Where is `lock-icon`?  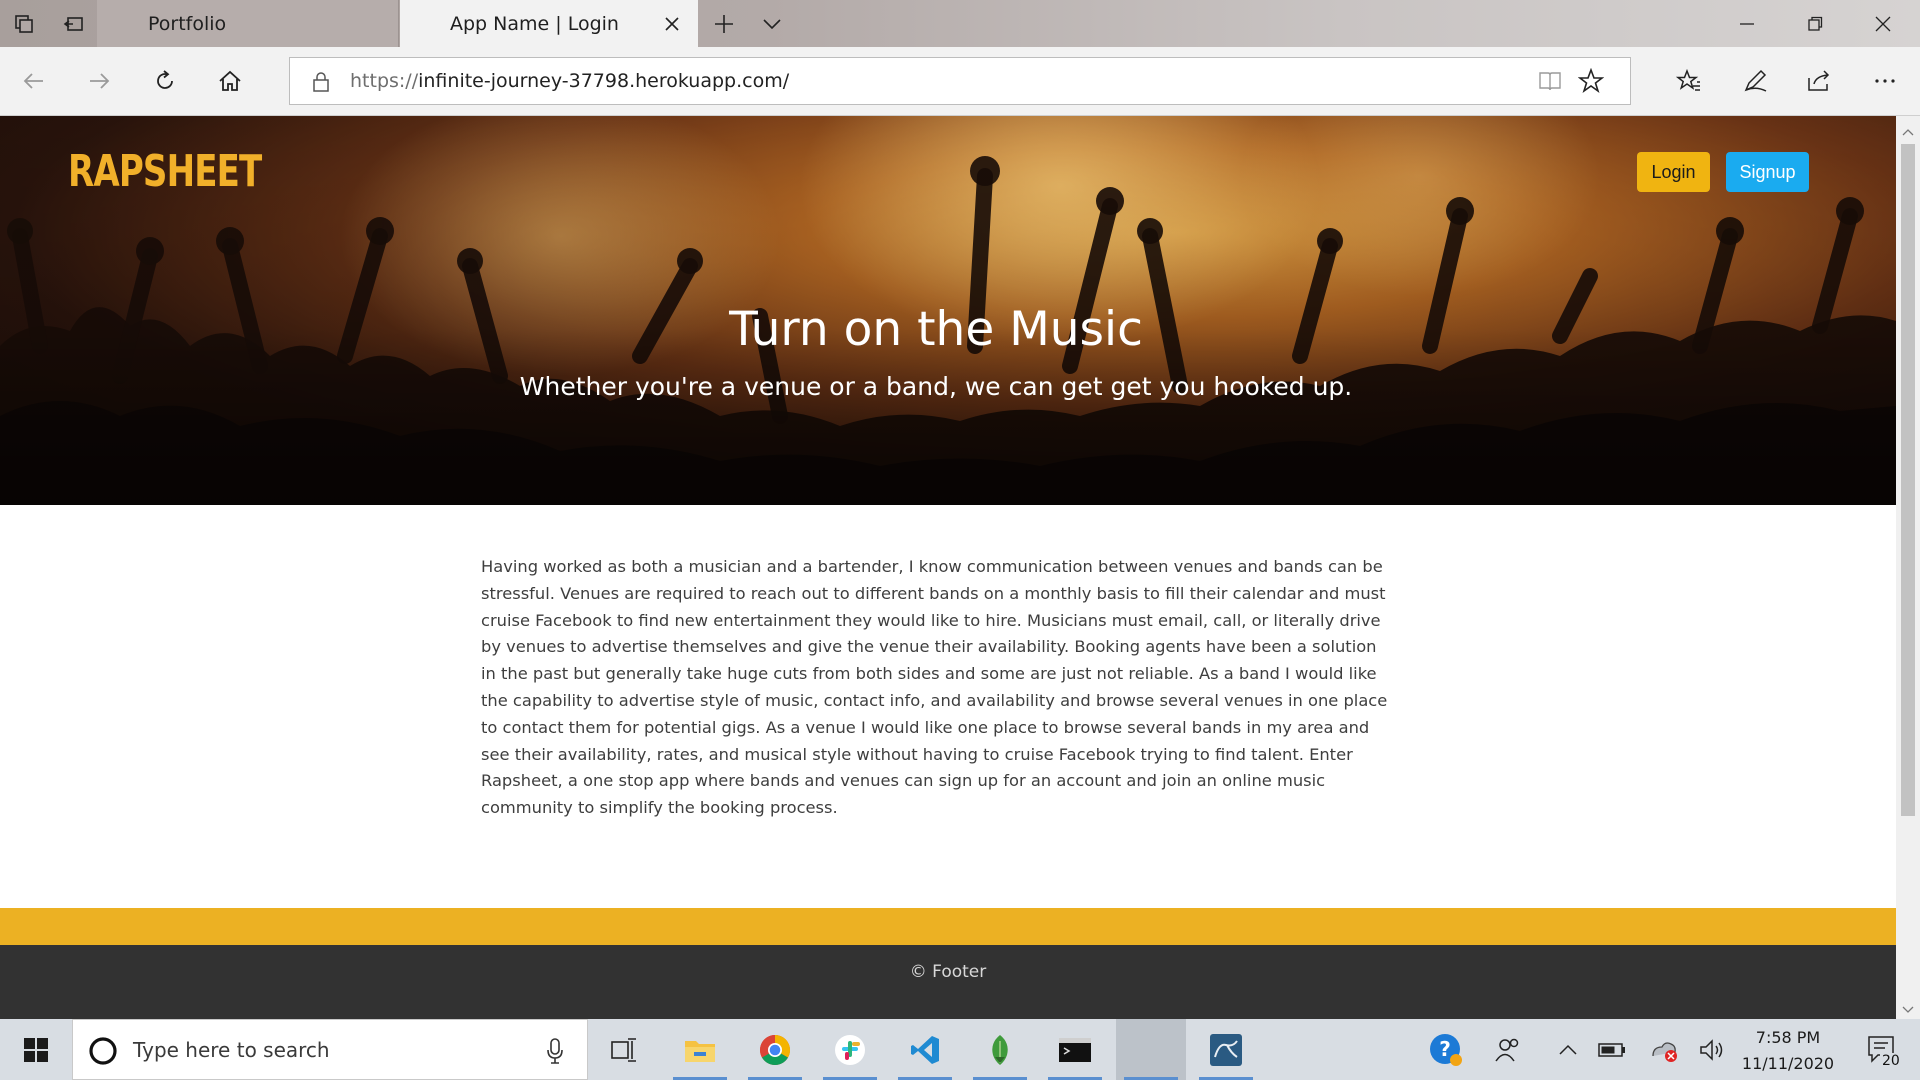
lock-icon is located at coordinates (321, 84).